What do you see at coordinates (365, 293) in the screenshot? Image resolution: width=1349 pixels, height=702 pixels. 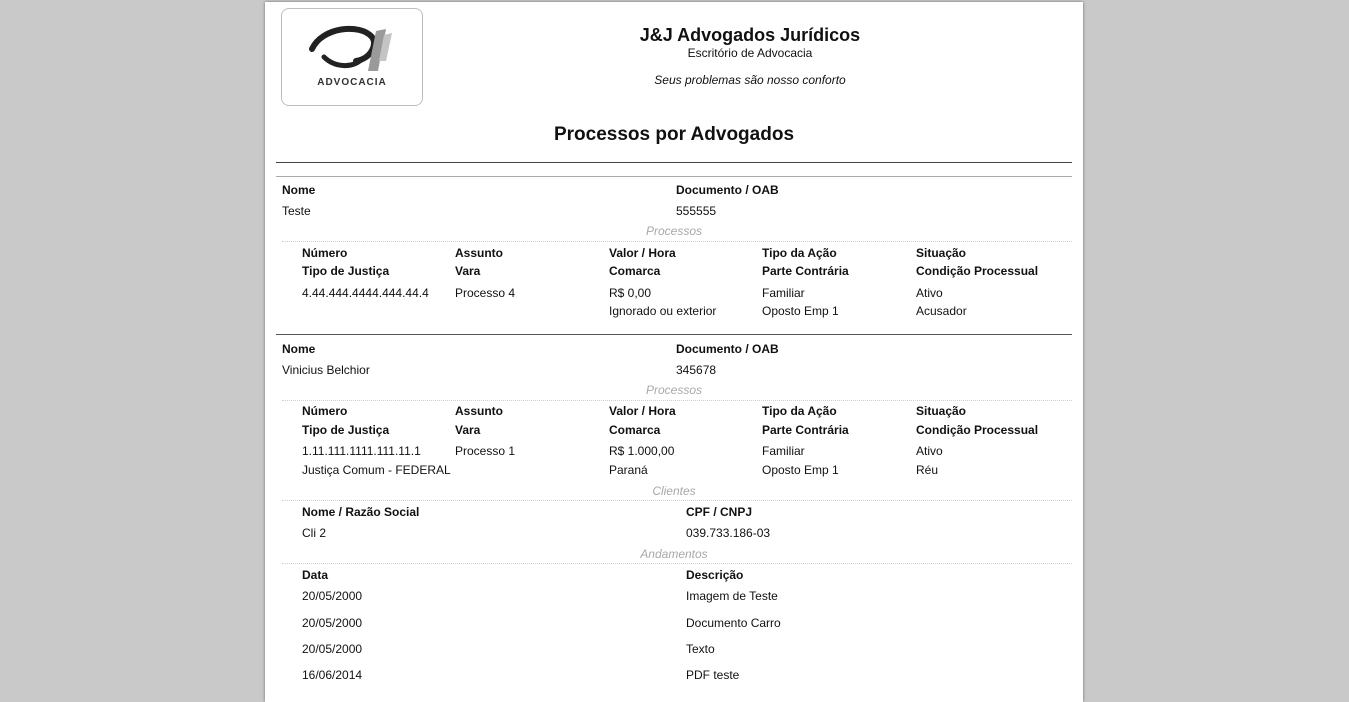 I see `processo-numero: 4.44.444.4444.444.44.4` at bounding box center [365, 293].